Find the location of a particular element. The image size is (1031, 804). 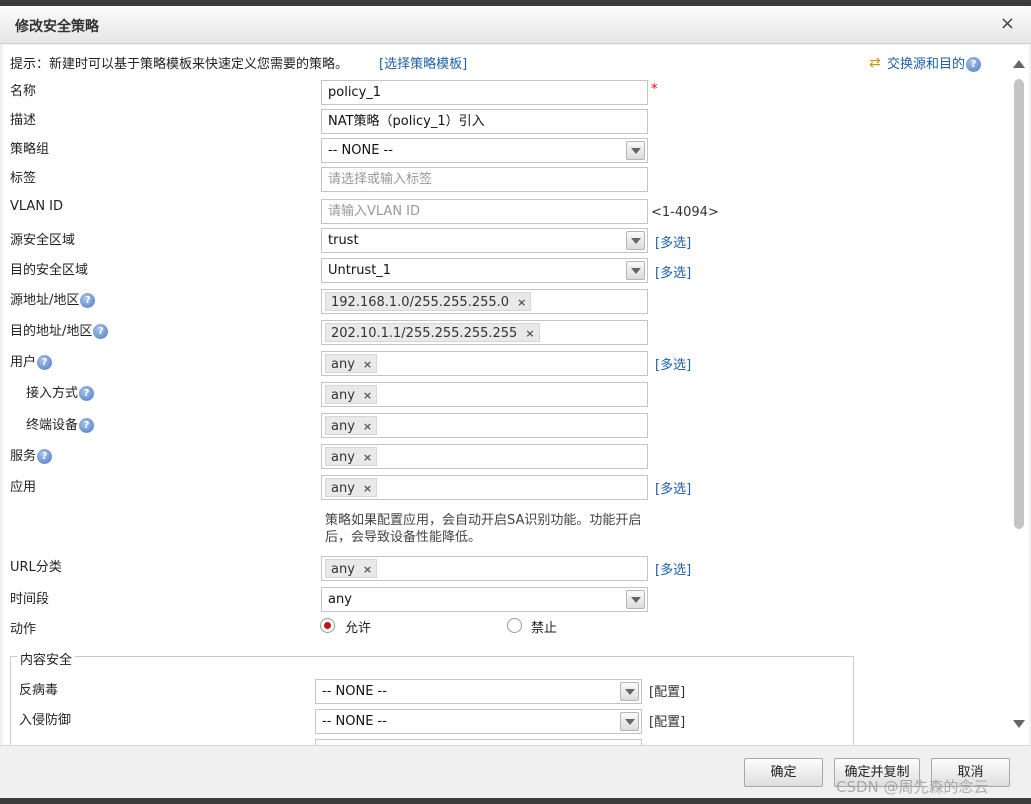

window-bottom-edge is located at coordinates (515, 801).